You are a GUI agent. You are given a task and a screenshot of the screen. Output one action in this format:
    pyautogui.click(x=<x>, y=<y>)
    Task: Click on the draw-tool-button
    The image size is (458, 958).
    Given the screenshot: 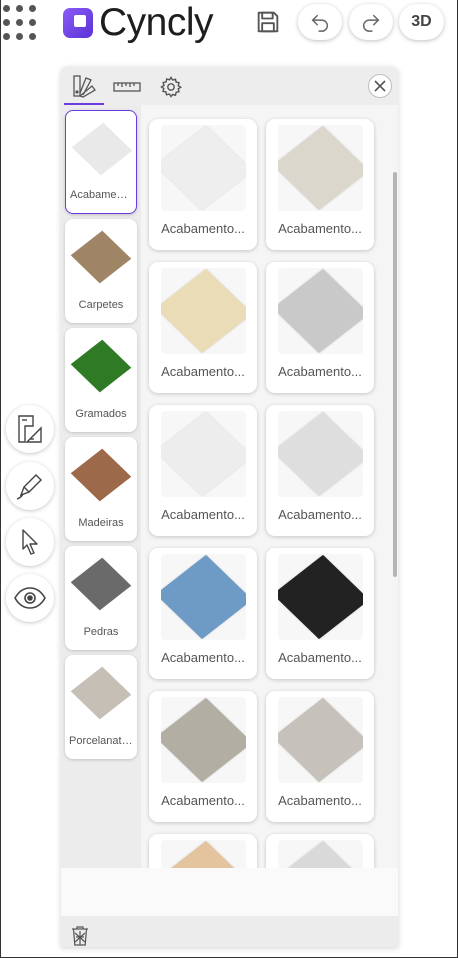 What is the action you would take?
    pyautogui.click(x=30, y=486)
    